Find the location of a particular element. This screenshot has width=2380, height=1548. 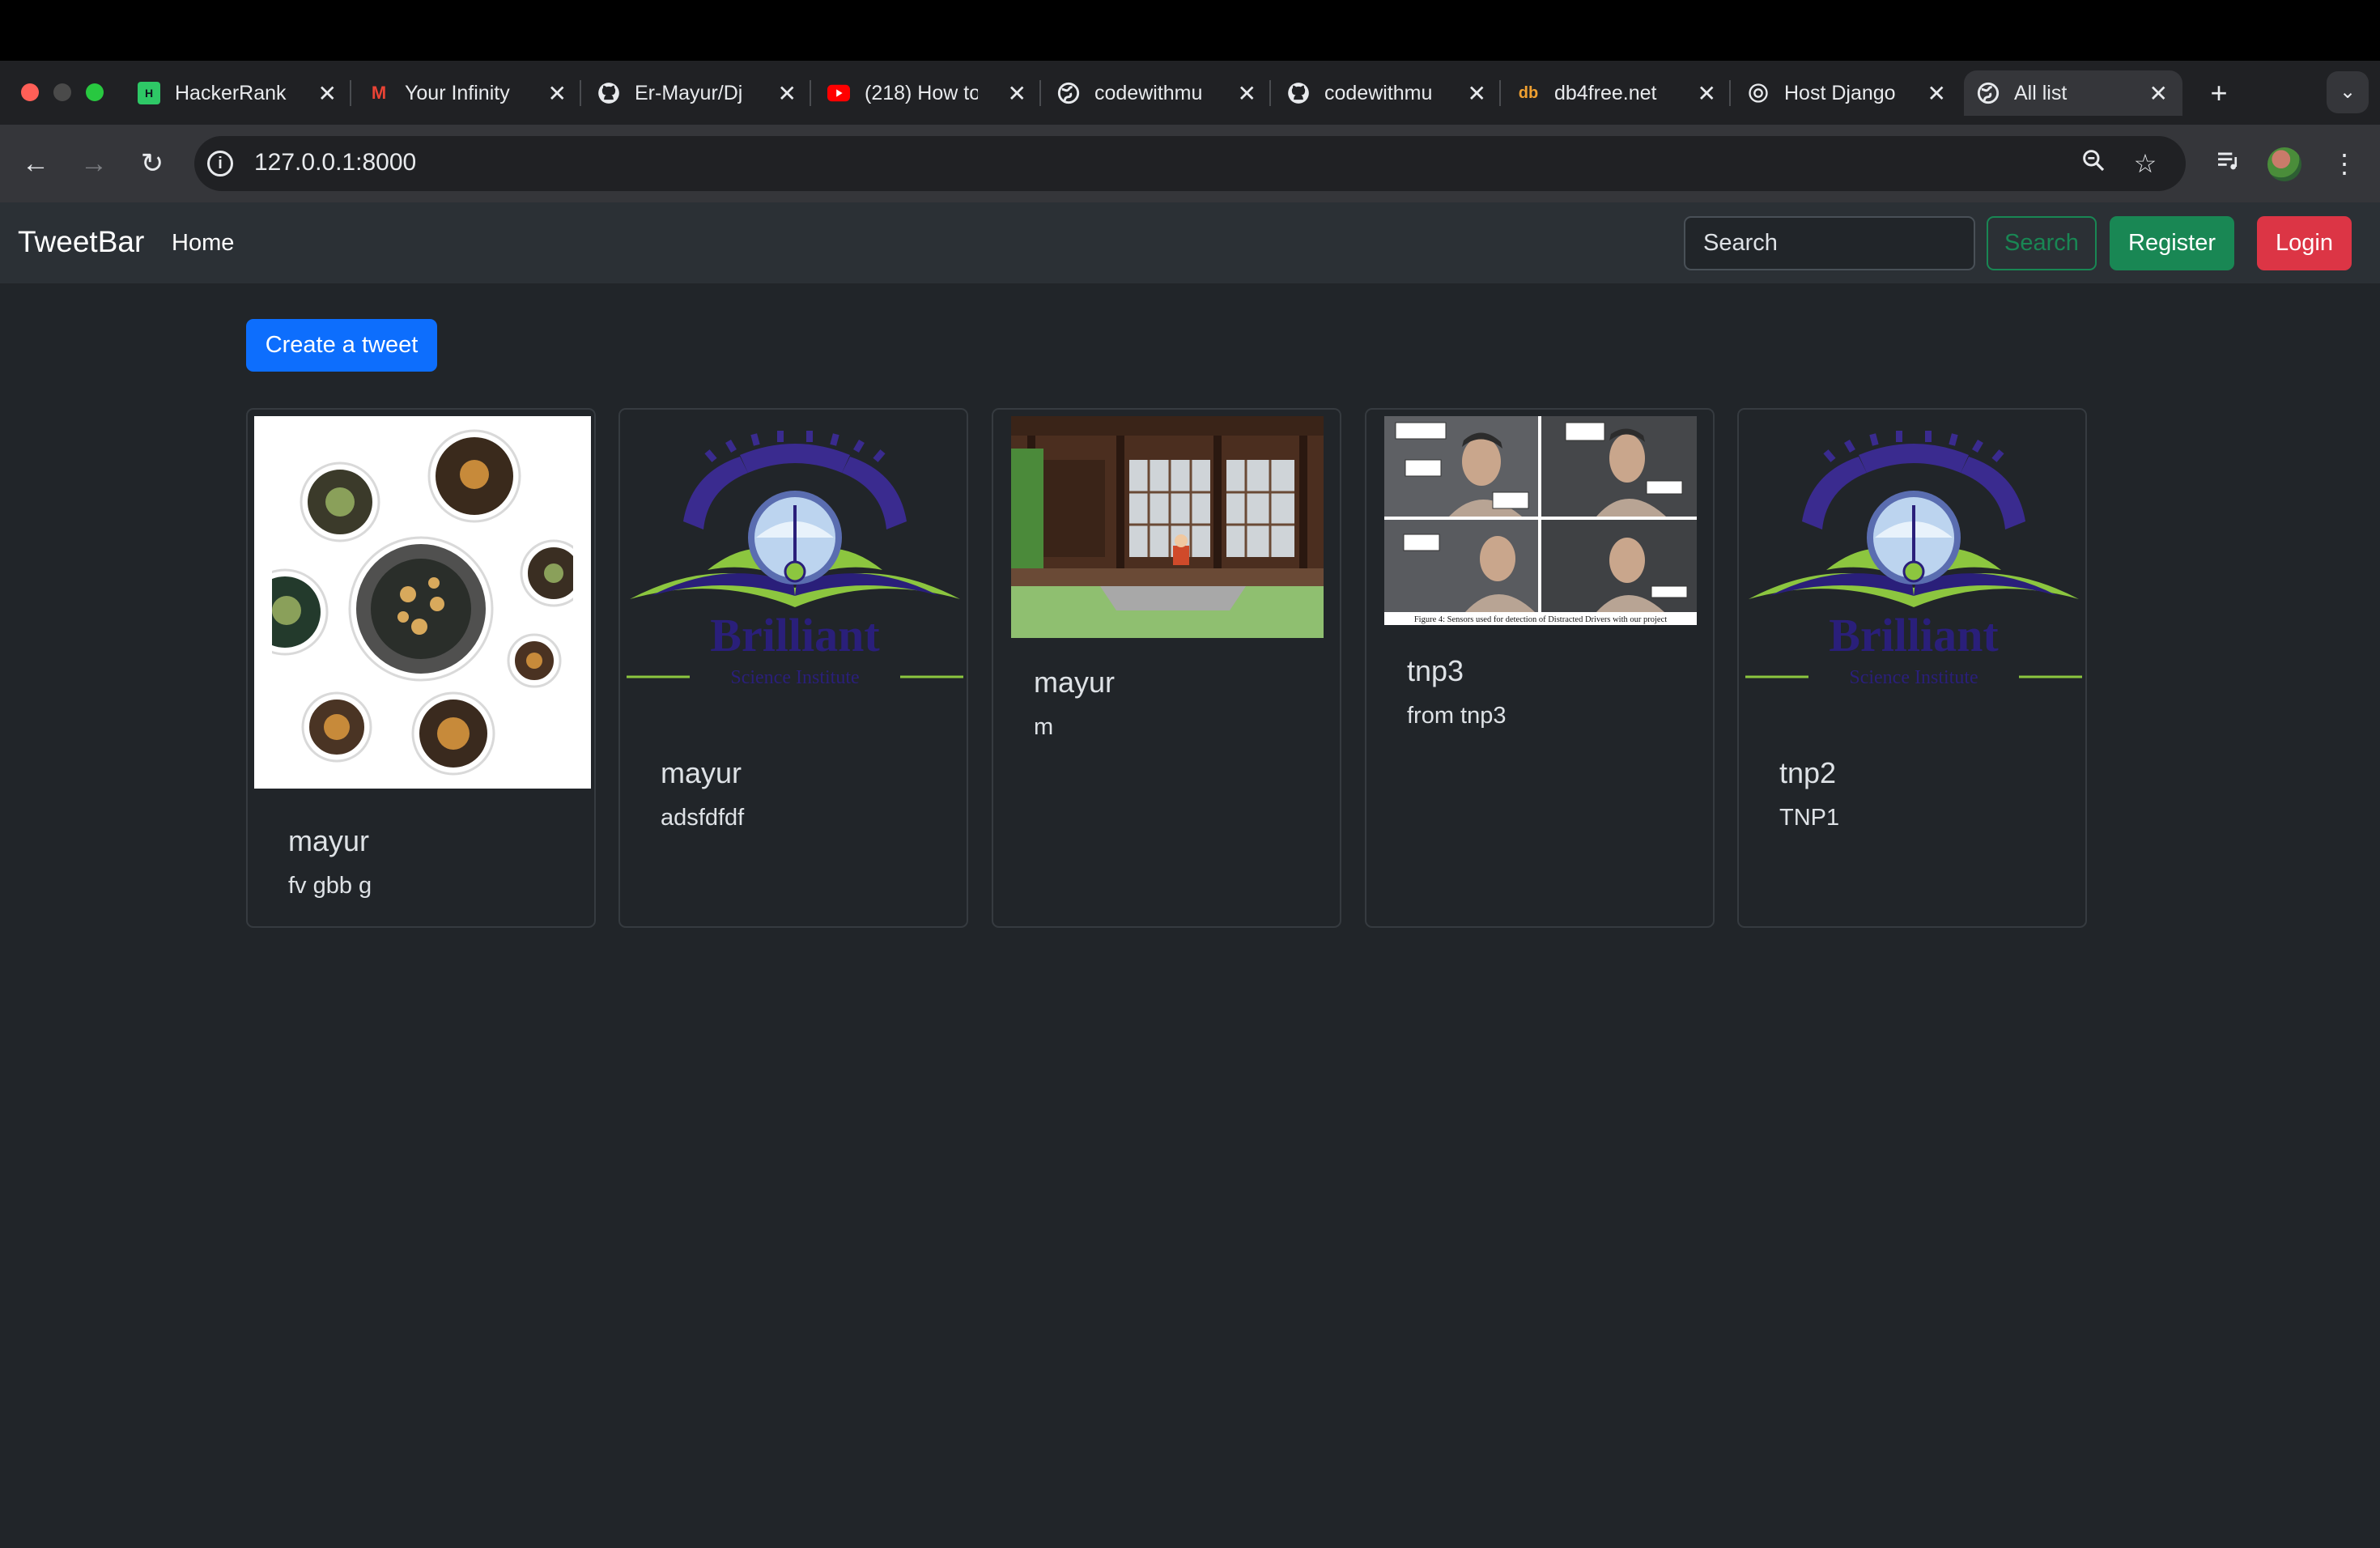

card-title: tnp2 is located at coordinates (1808, 773).